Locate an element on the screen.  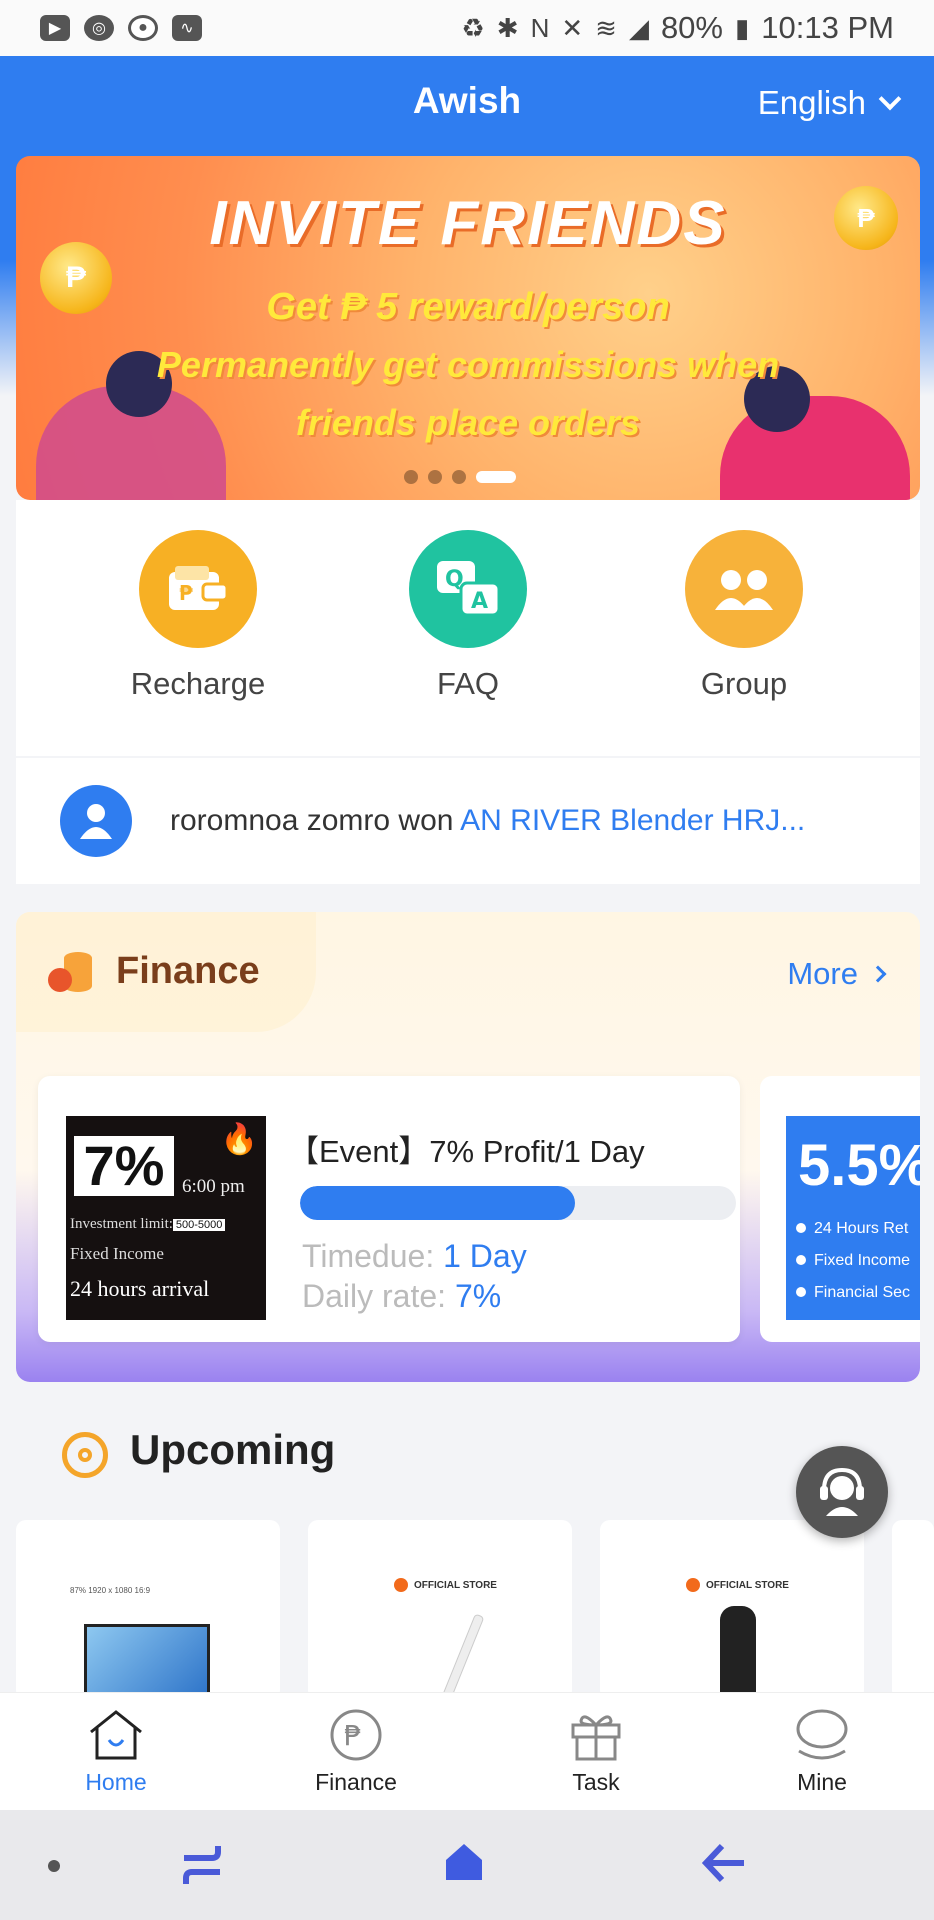
group-button: Group is located at coordinates (744, 616).